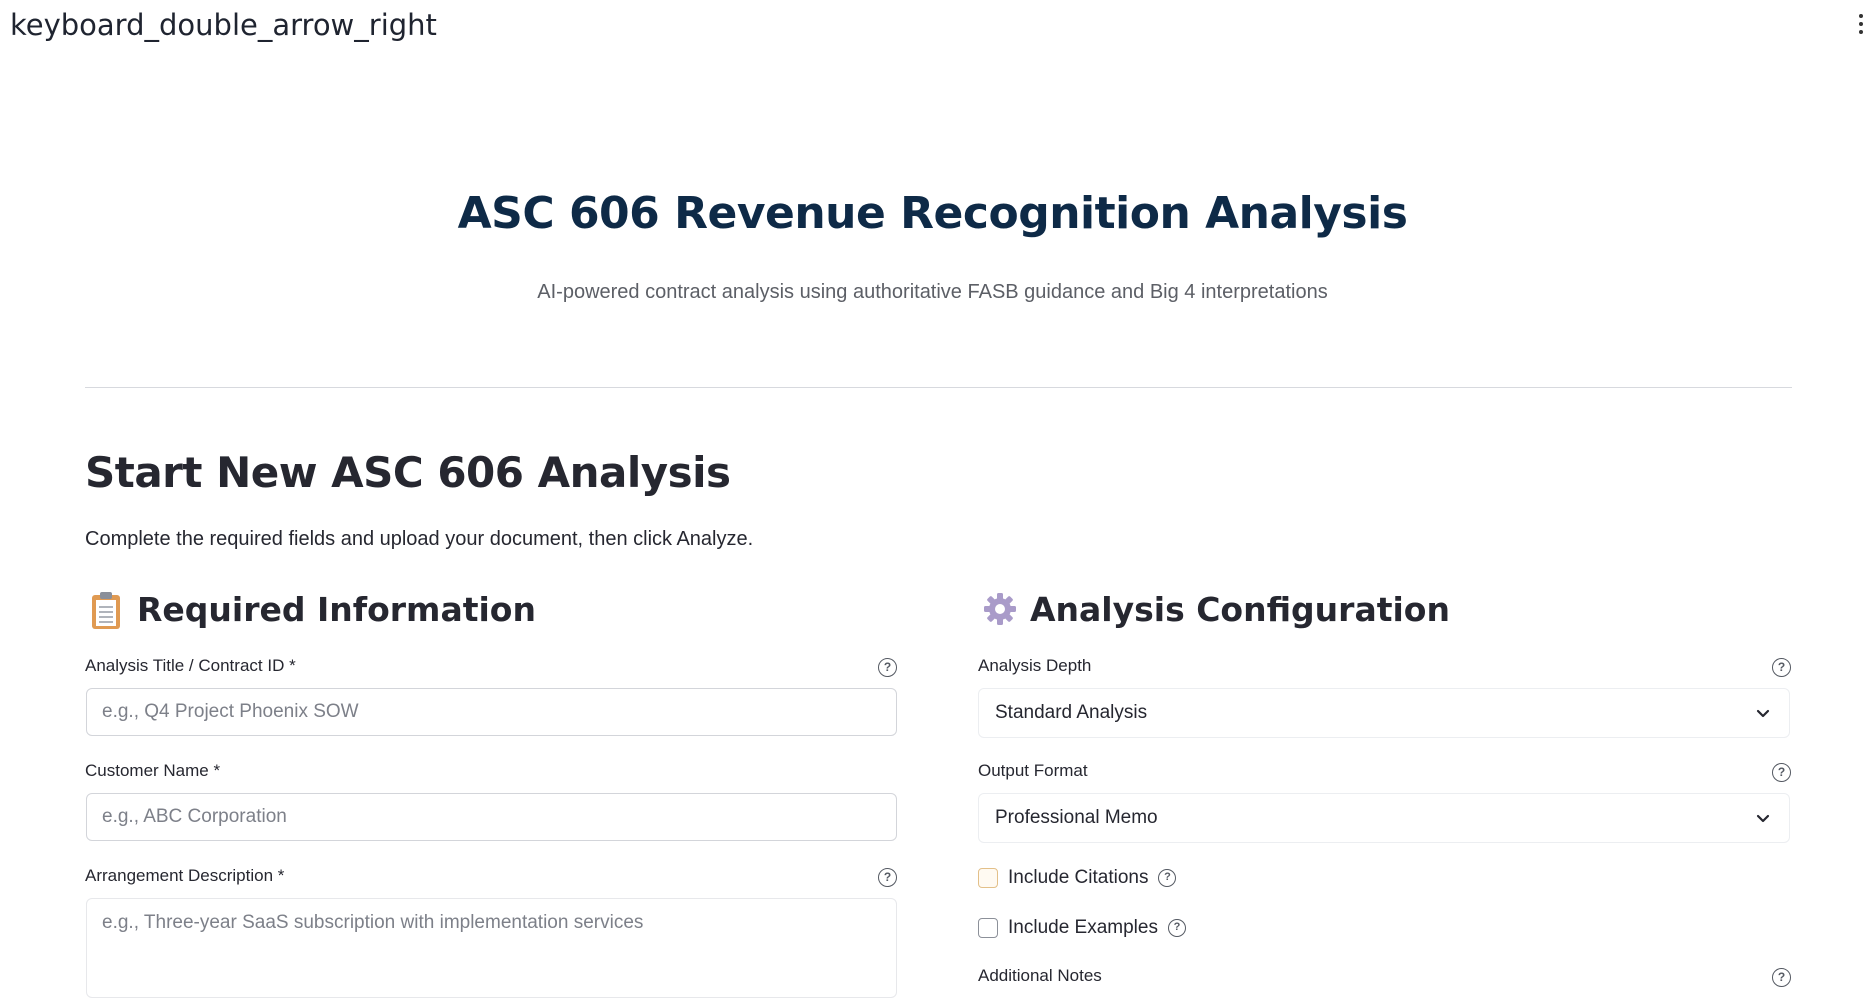 Image resolution: width=1865 pixels, height=998 pixels. What do you see at coordinates (988, 928) in the screenshot?
I see `include-examples-checkbox` at bounding box center [988, 928].